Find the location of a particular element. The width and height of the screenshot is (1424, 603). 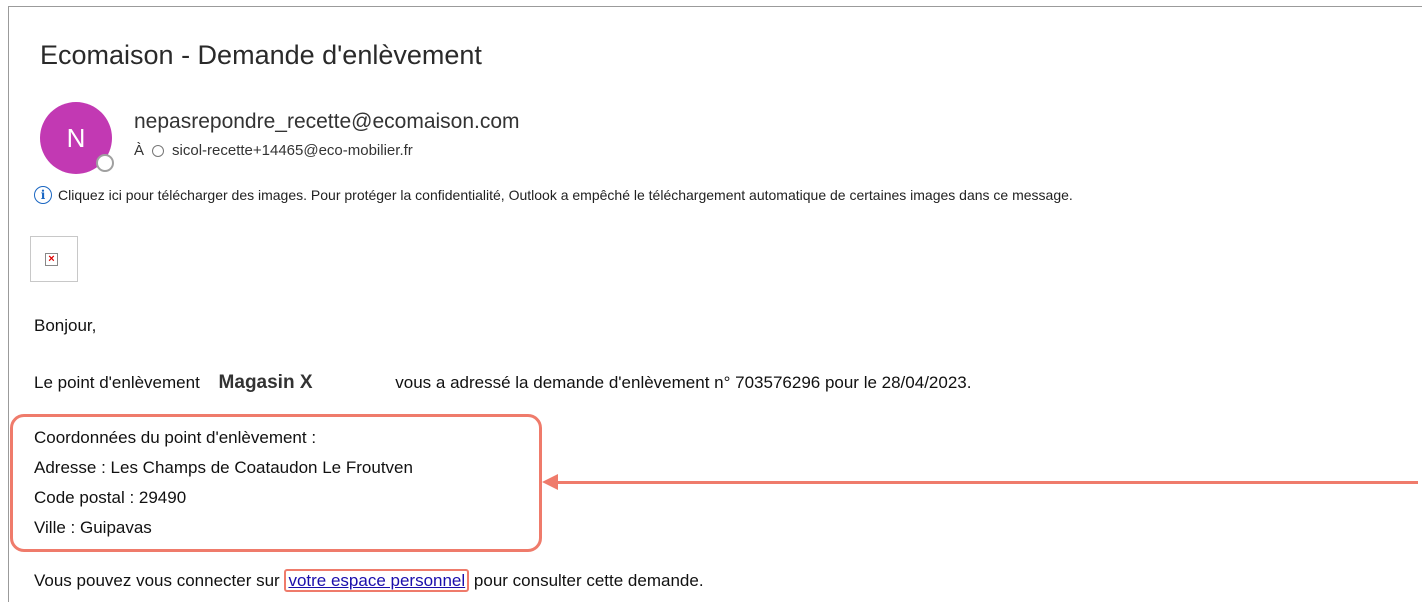

blocked-image-placeholder: × is located at coordinates (54, 259).